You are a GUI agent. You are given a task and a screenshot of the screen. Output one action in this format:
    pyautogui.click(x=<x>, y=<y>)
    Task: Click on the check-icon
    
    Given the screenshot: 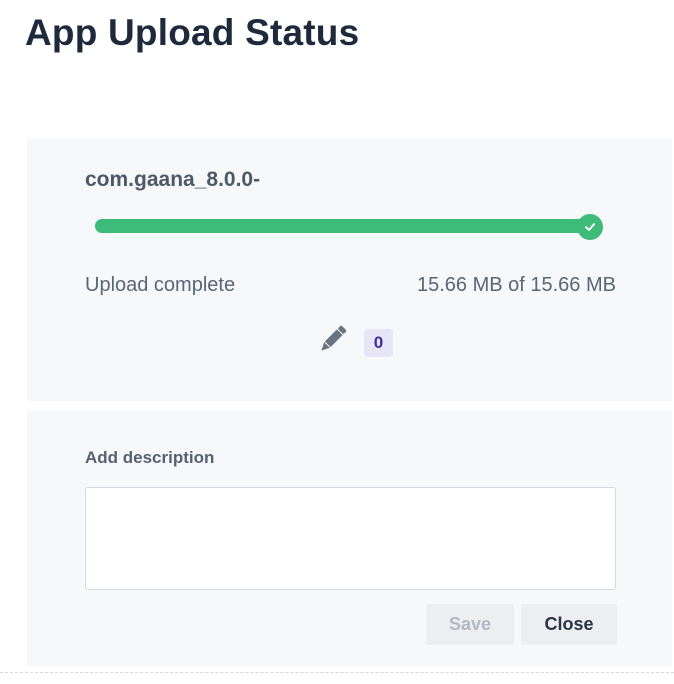 What is the action you would take?
    pyautogui.click(x=590, y=227)
    